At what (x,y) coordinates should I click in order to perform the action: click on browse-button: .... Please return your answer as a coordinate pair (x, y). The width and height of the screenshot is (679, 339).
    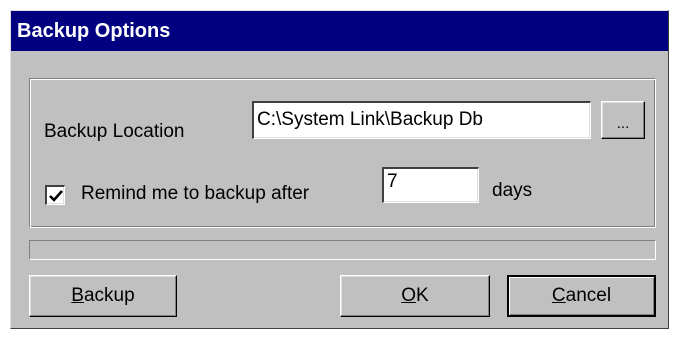
    Looking at the image, I should click on (623, 120).